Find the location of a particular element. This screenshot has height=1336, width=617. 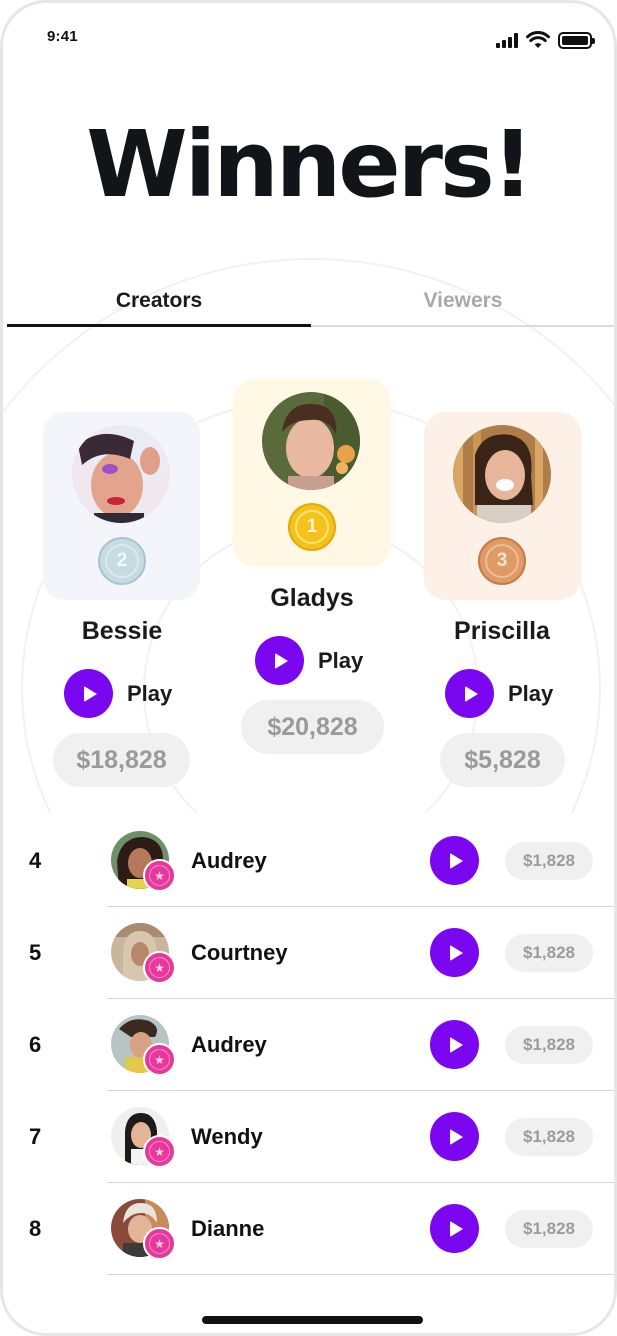

rank-number: 7 is located at coordinates (35, 1136).